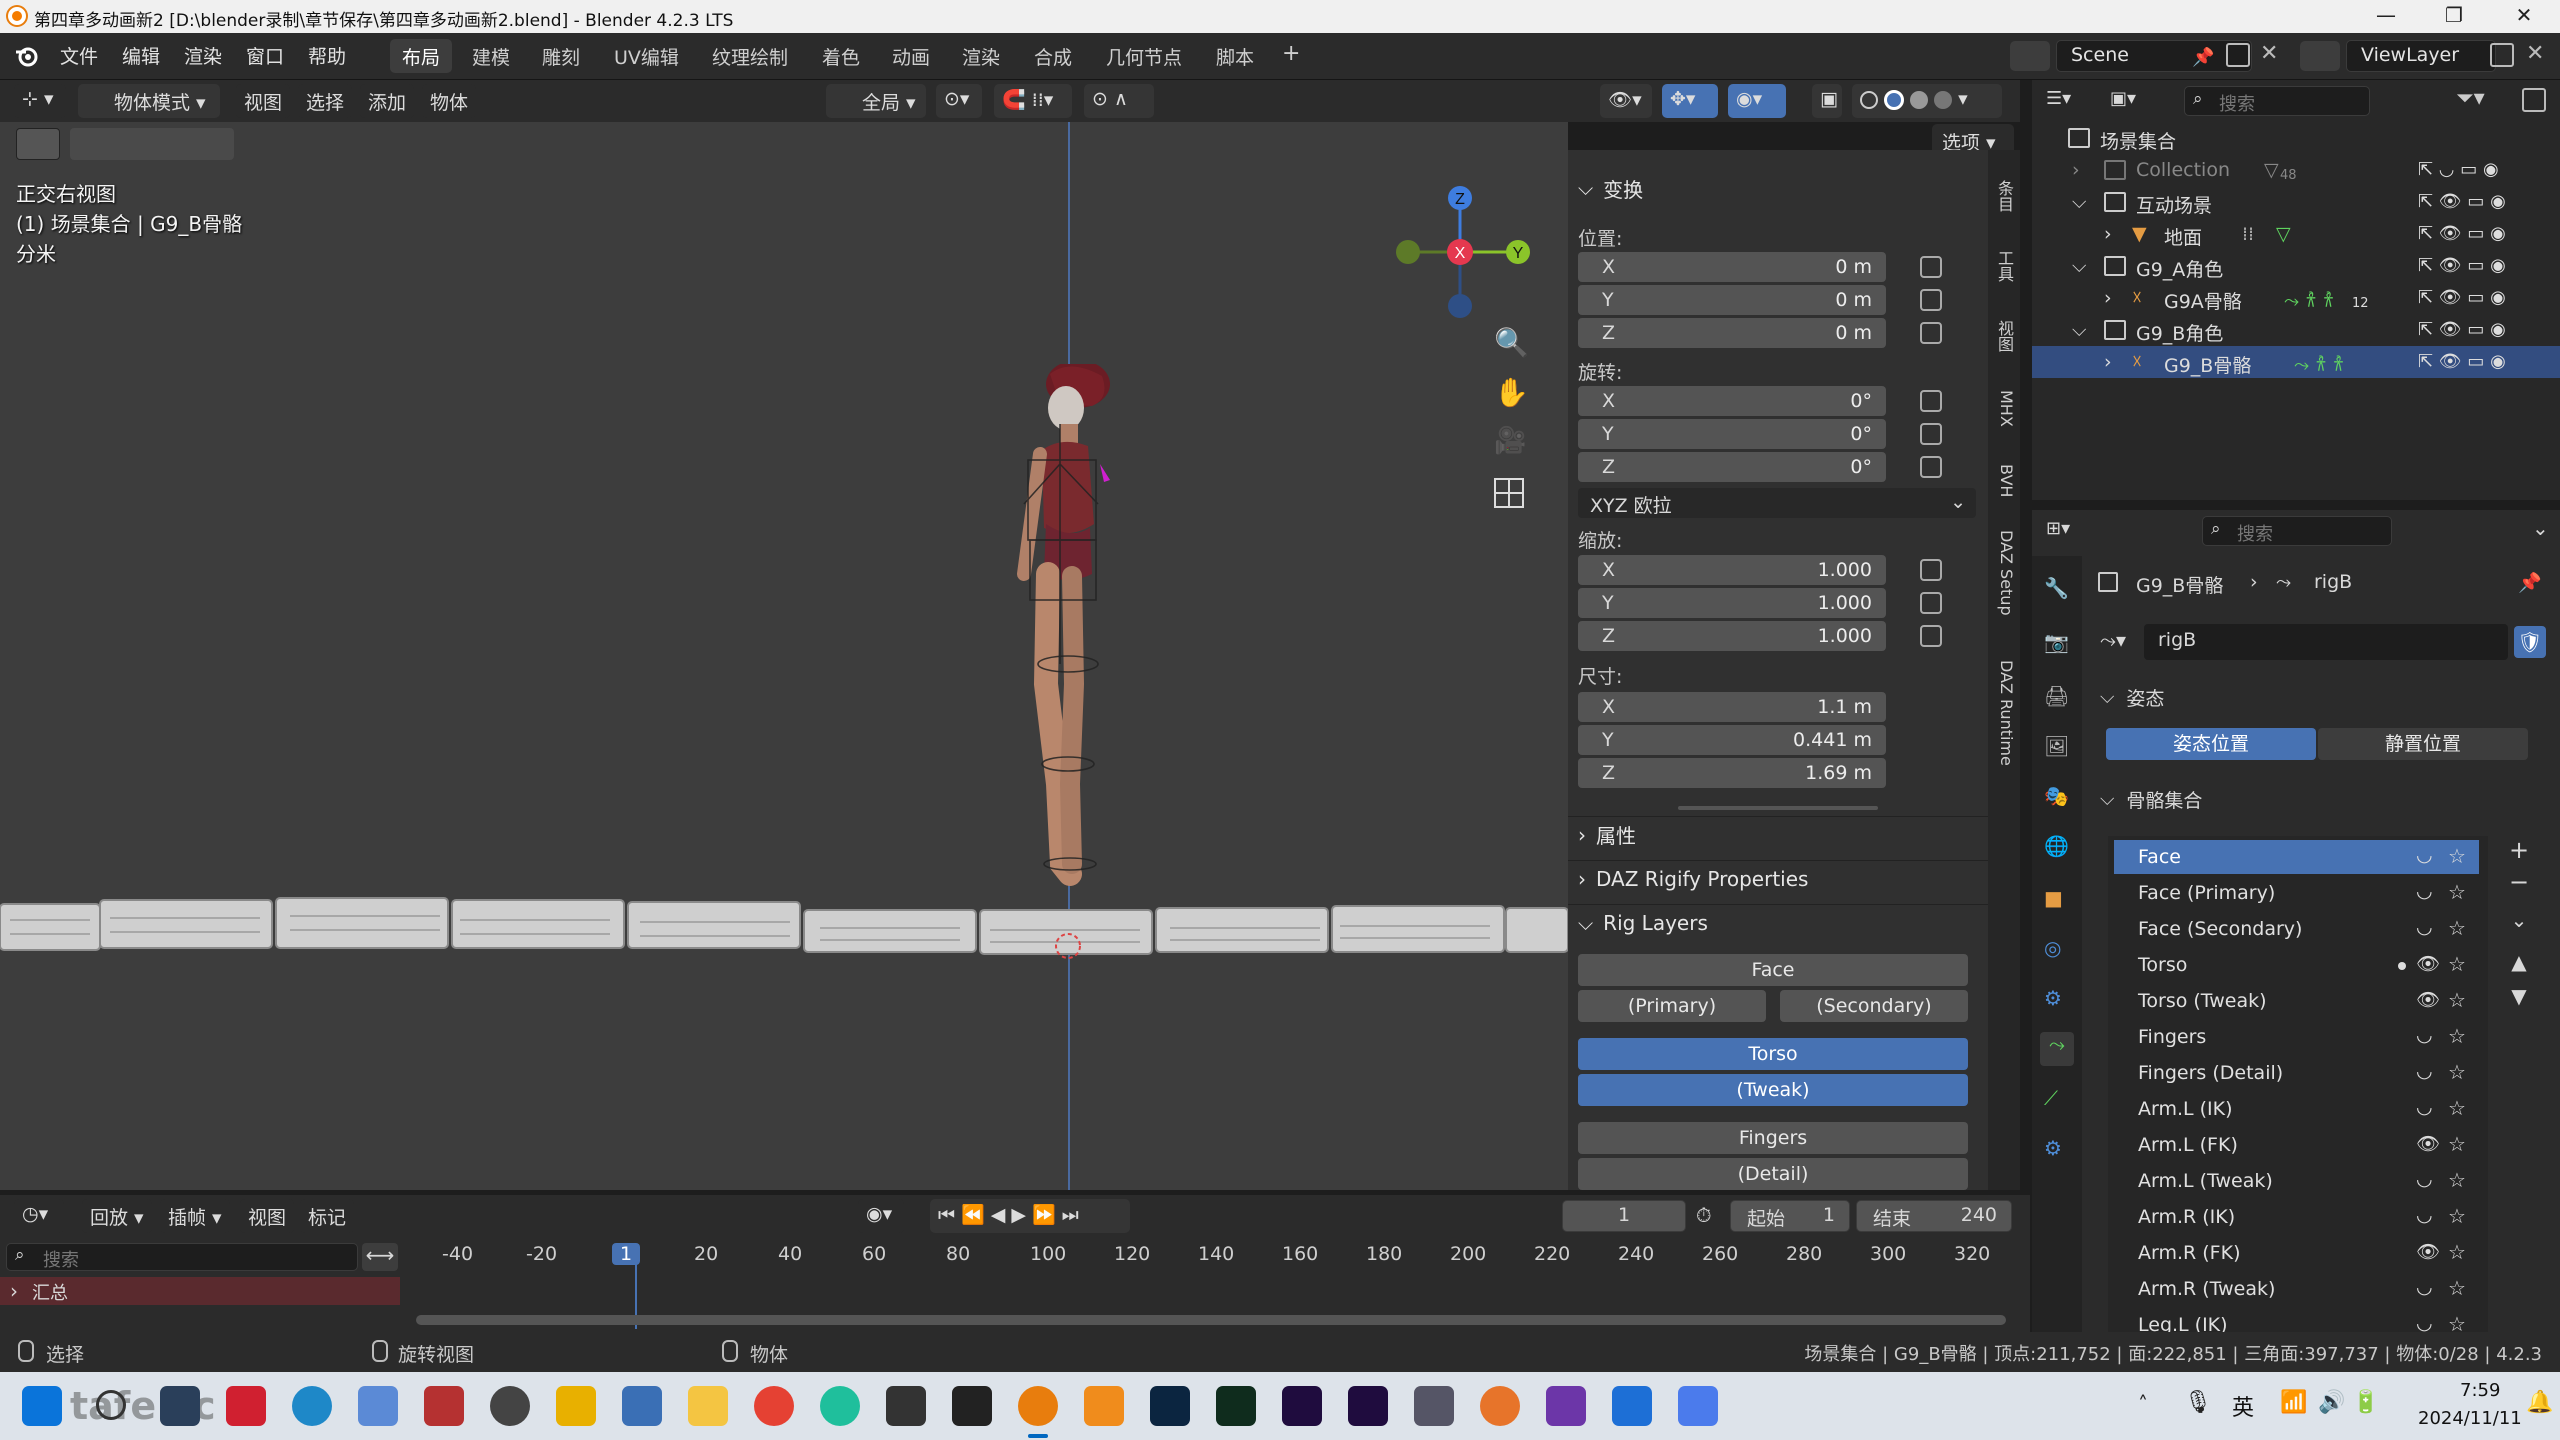 This screenshot has width=2560, height=1440. I want to click on dimensions-z-field: Z 1.69 m, so click(1732, 773).